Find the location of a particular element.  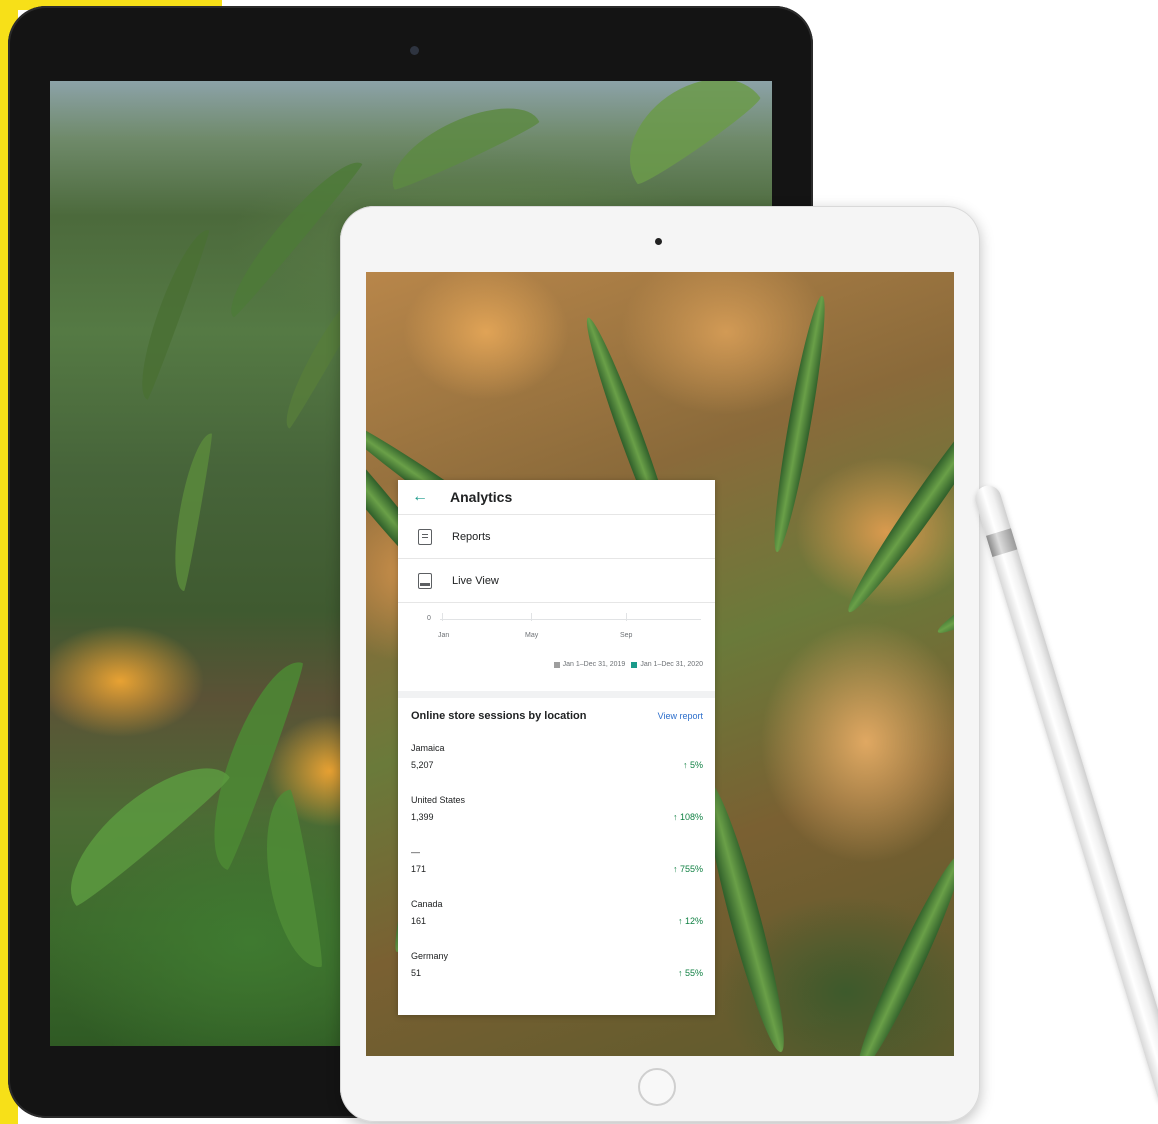

location-change: ↑ 12% is located at coordinates (690, 921).